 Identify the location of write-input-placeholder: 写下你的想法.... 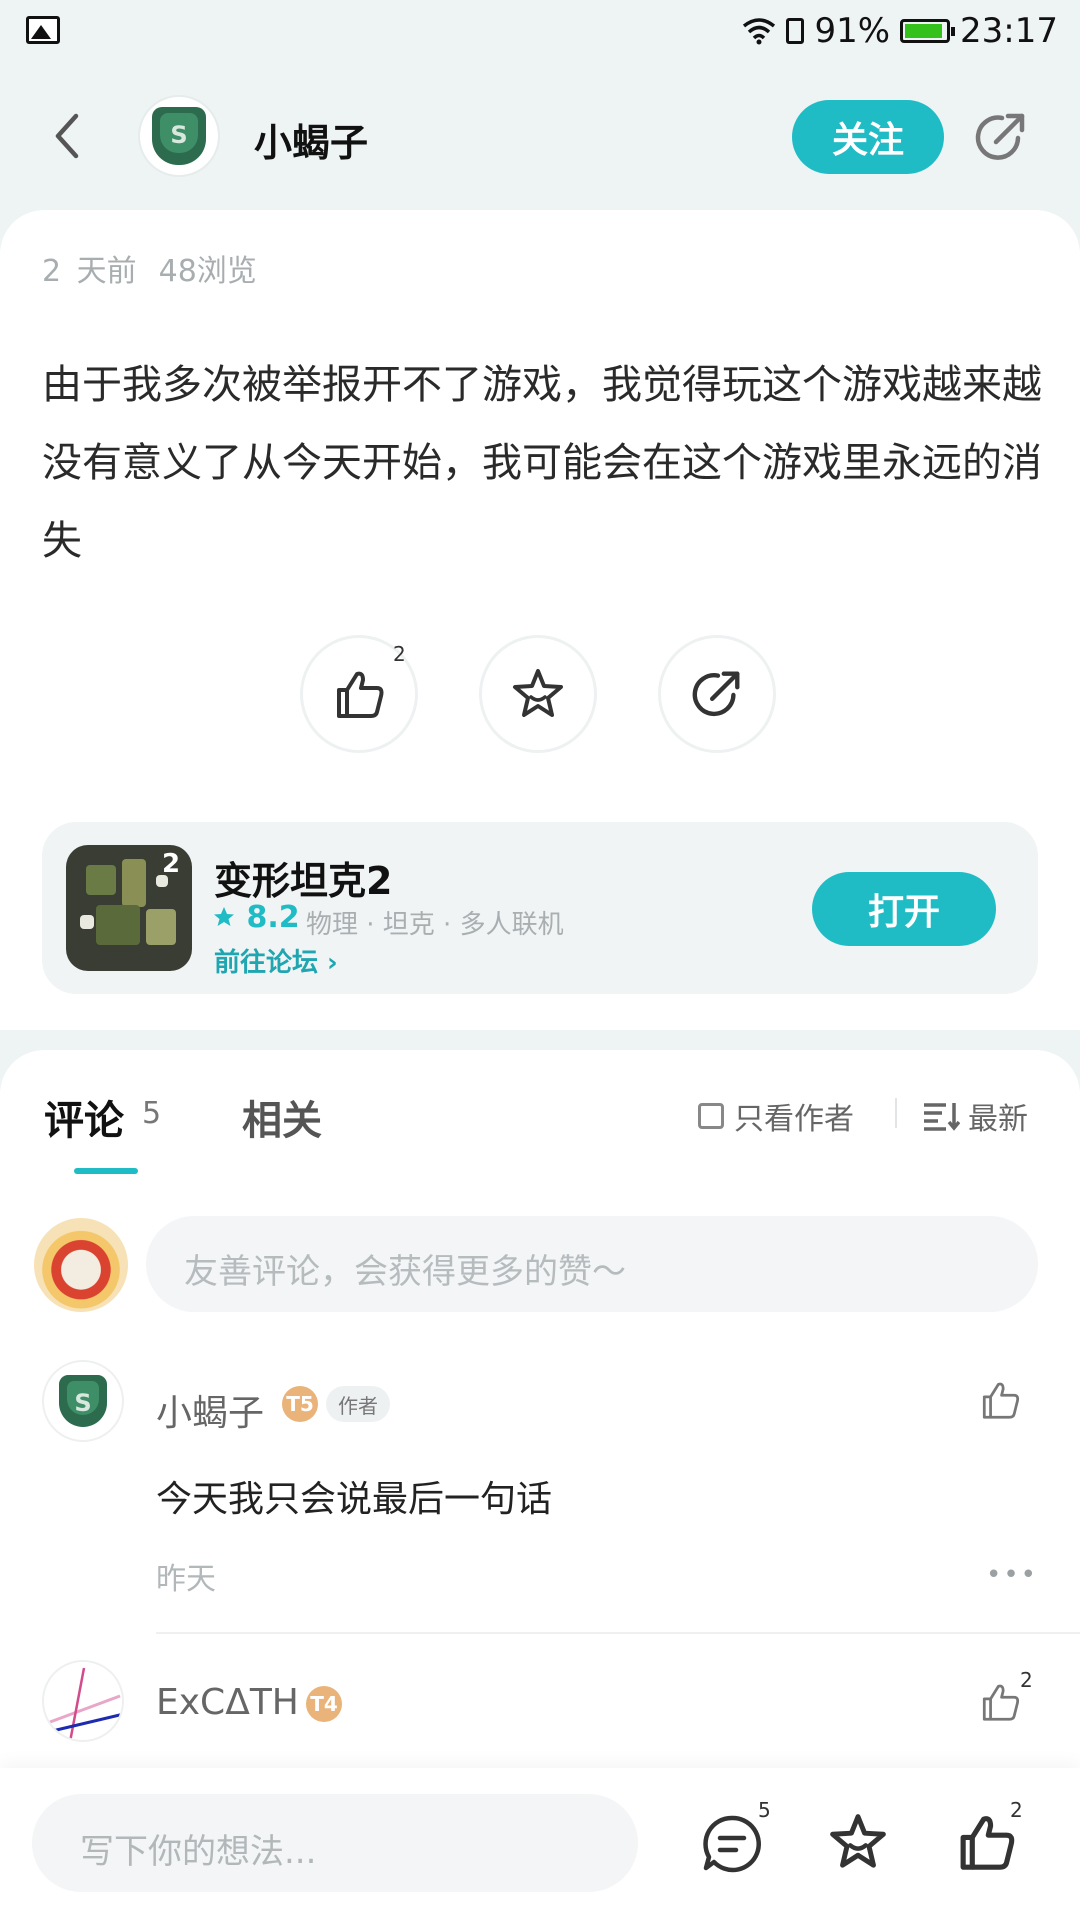
(198, 1852).